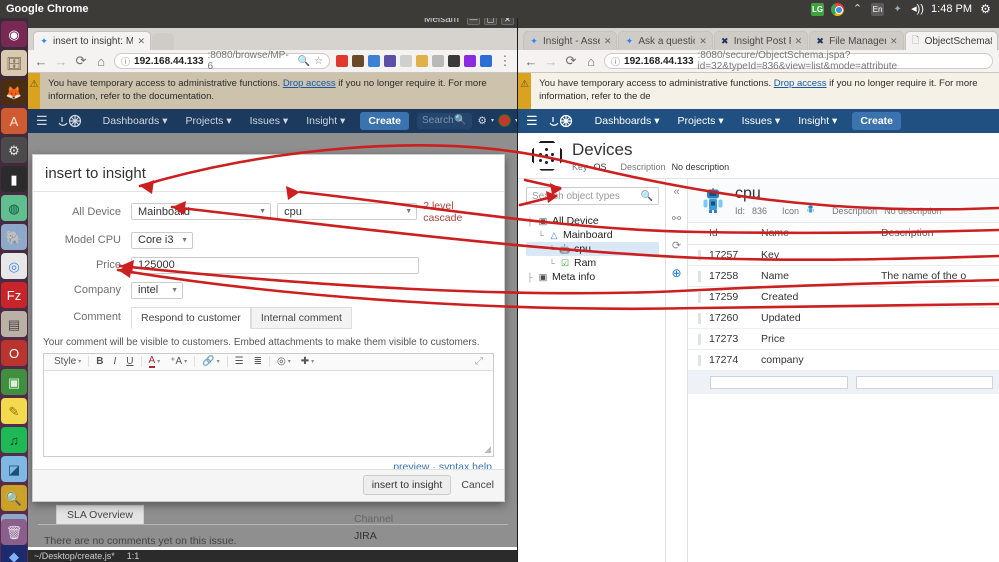  What do you see at coordinates (14, 498) in the screenshot?
I see `search-tool-icon: 🔍` at bounding box center [14, 498].